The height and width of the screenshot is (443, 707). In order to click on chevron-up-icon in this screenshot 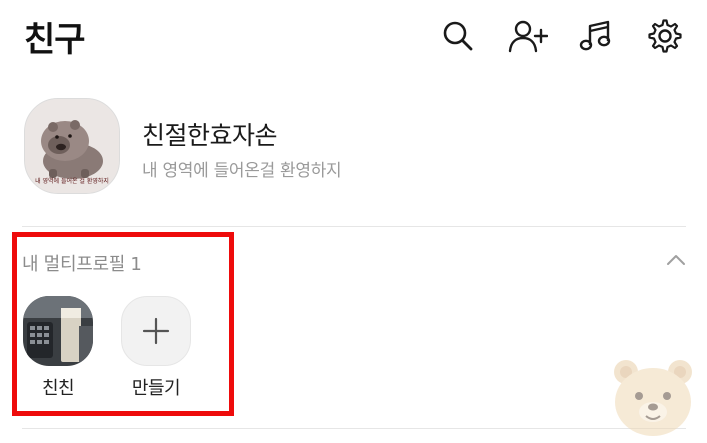, I will do `click(676, 260)`.